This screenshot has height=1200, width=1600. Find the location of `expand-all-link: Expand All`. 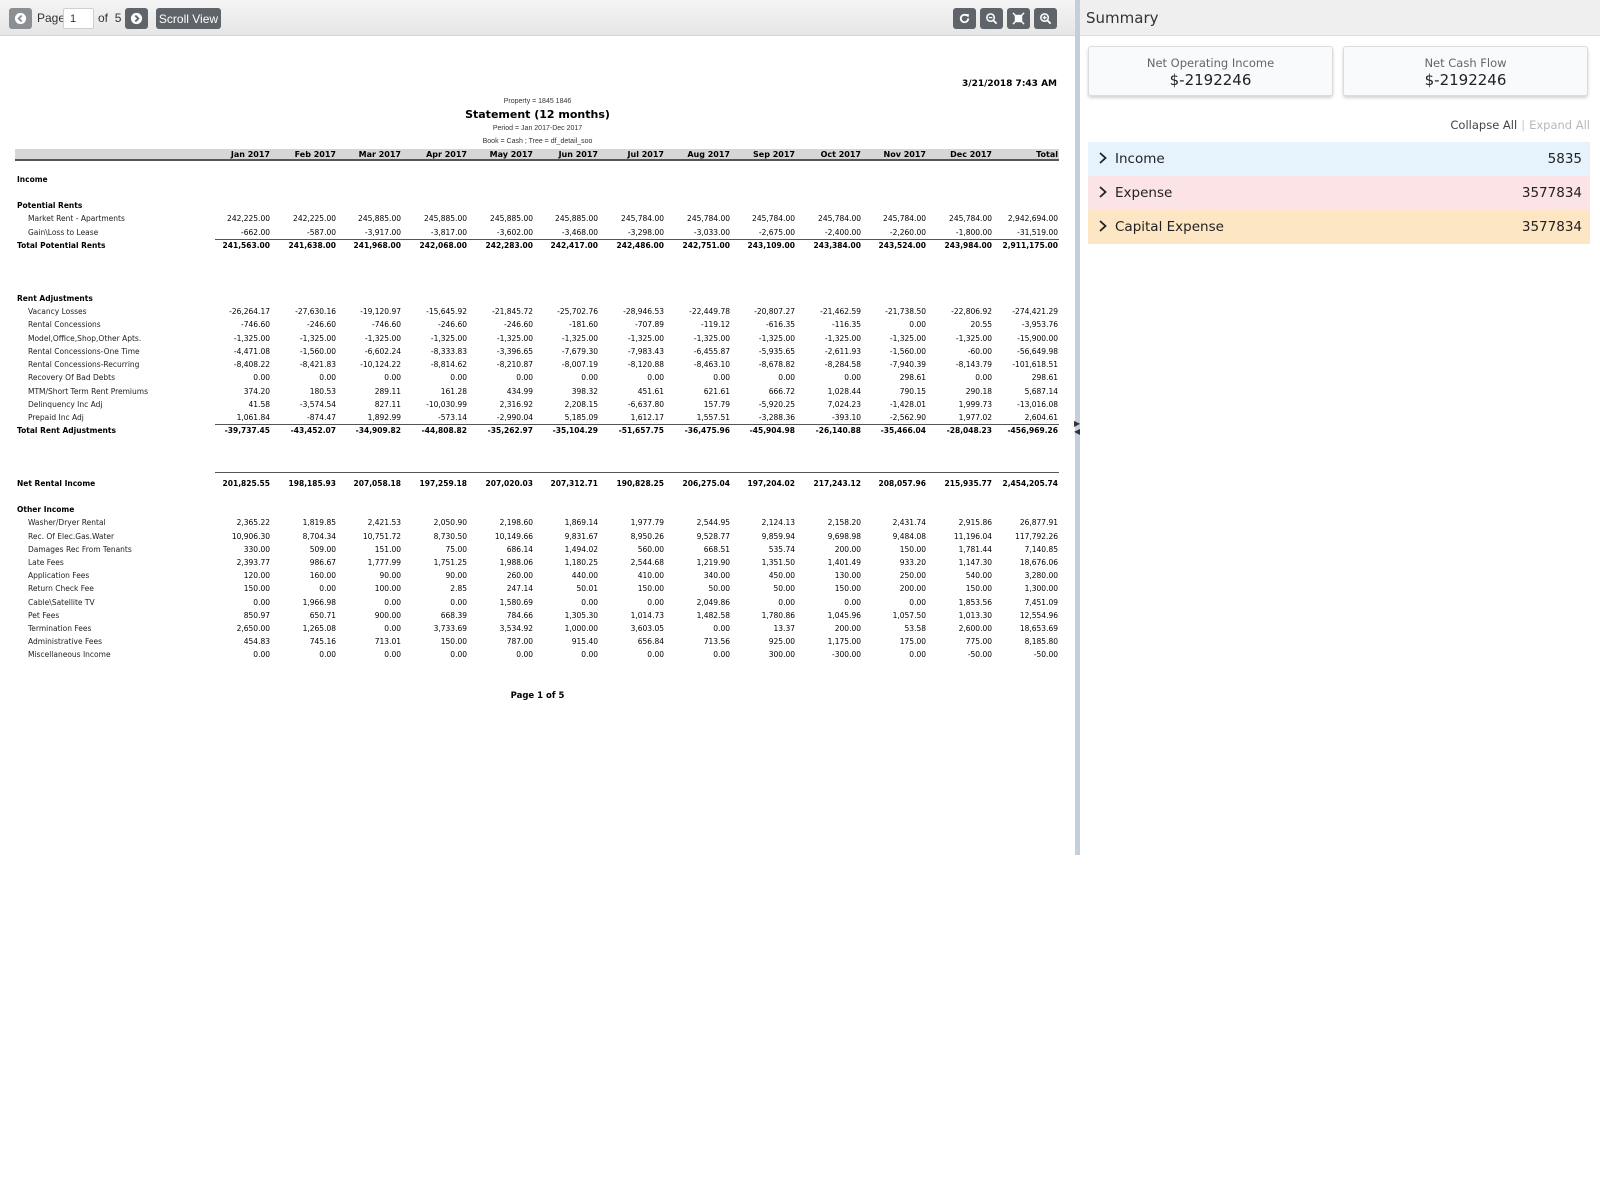

expand-all-link: Expand All is located at coordinates (1559, 125).